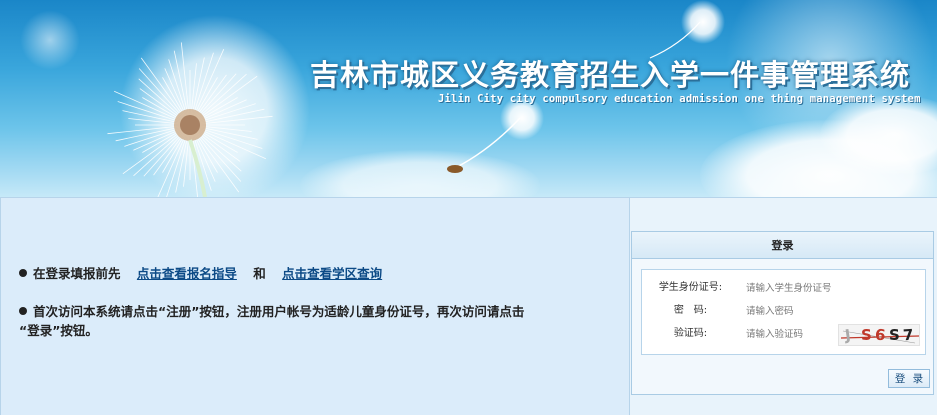  Describe the element at coordinates (690, 333) in the screenshot. I see `captcha-label: 验证码:` at that location.